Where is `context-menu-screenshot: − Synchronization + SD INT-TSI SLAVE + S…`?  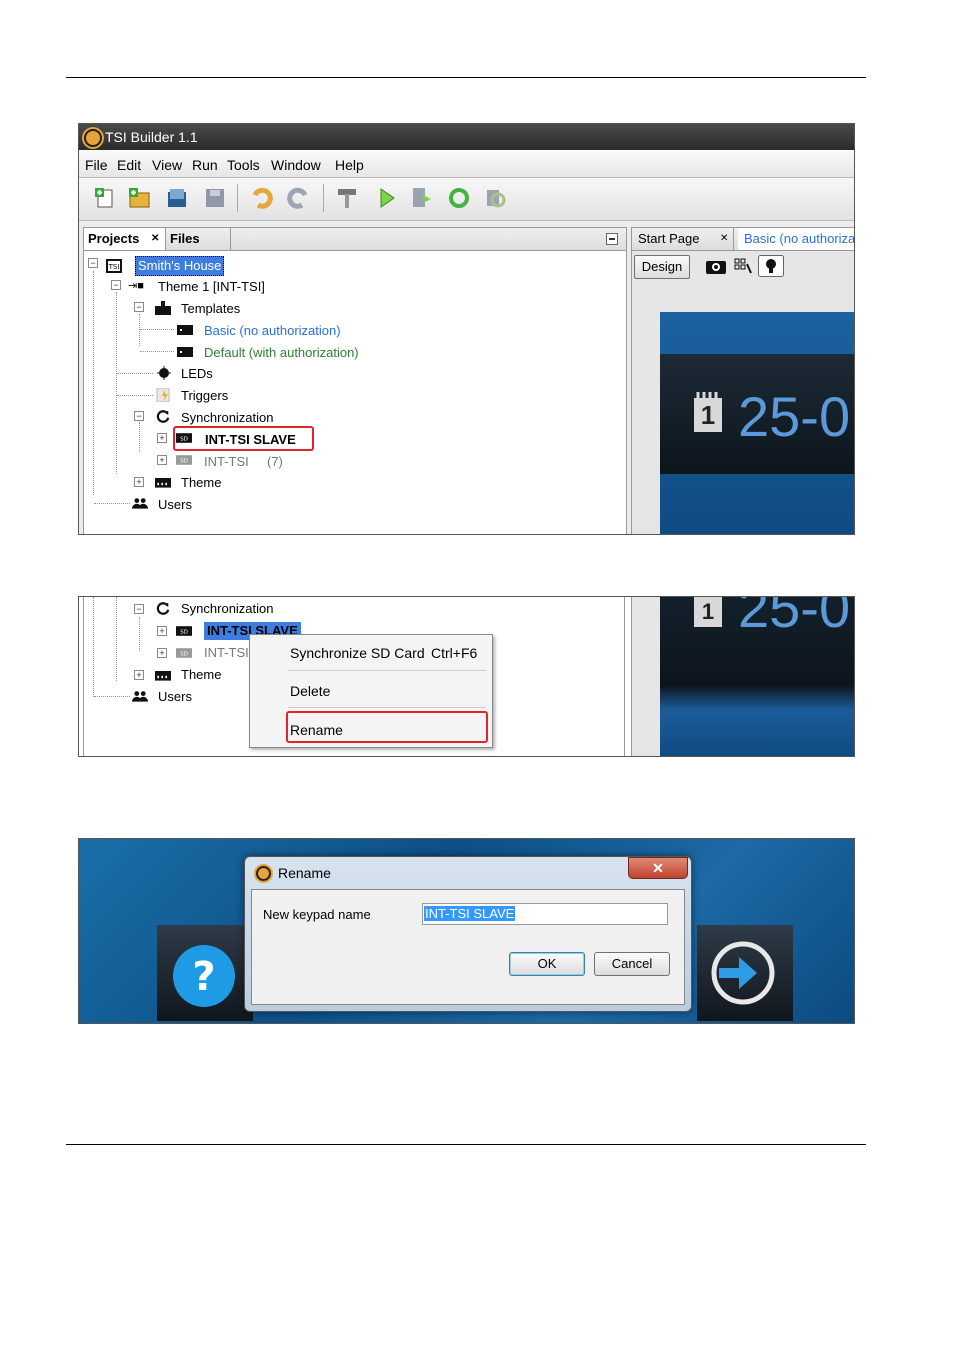 context-menu-screenshot: − Synchronization + SD INT-TSI SLAVE + S… is located at coordinates (466, 676).